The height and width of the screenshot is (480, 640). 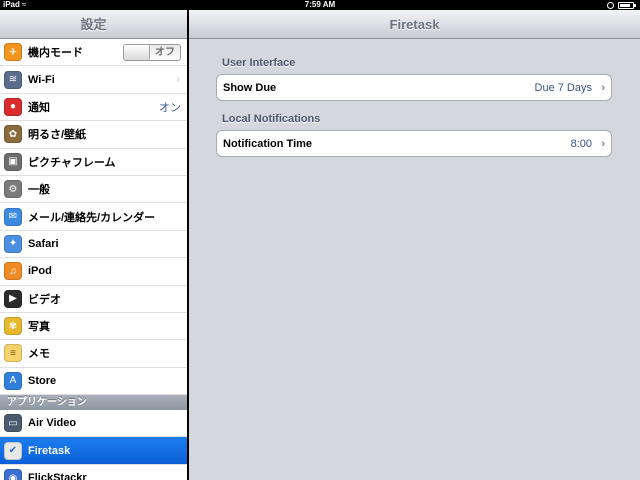 What do you see at coordinates (165, 52) in the screenshot?
I see `toggle-state-label: オフ` at bounding box center [165, 52].